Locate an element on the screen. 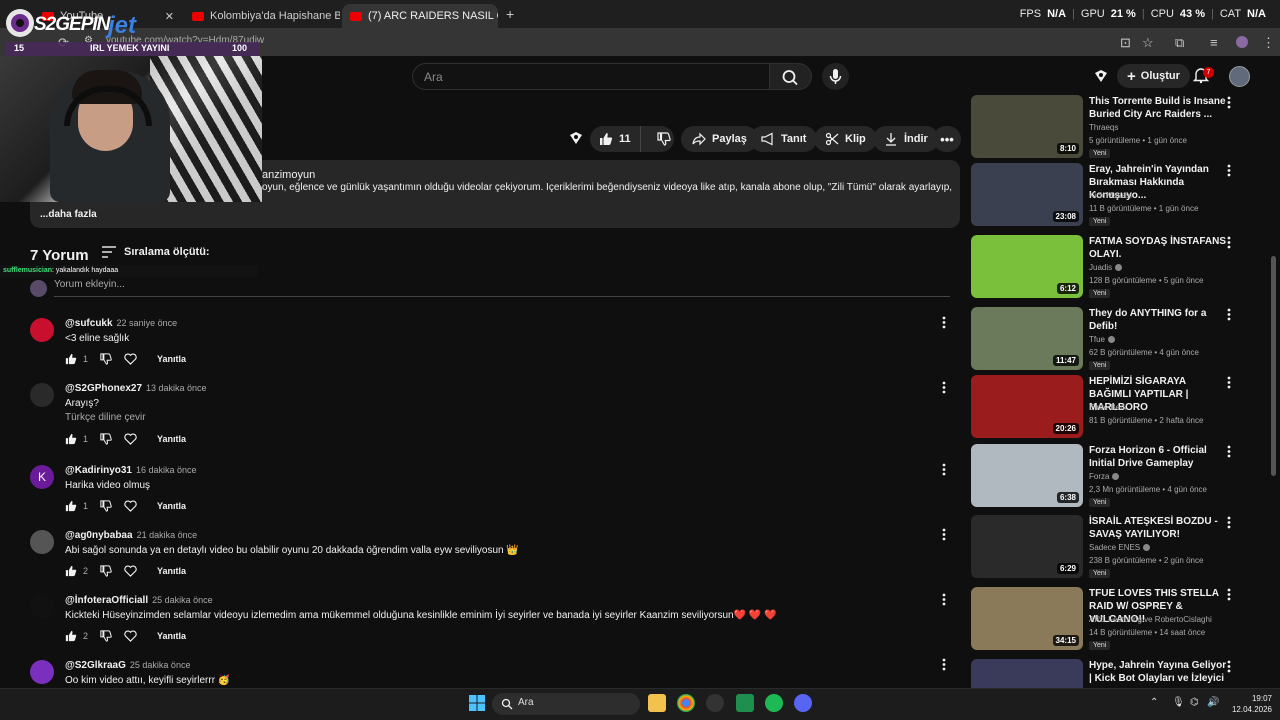  comment-author: @Kadirinyo31 16 dakika önce is located at coordinates (131, 470).